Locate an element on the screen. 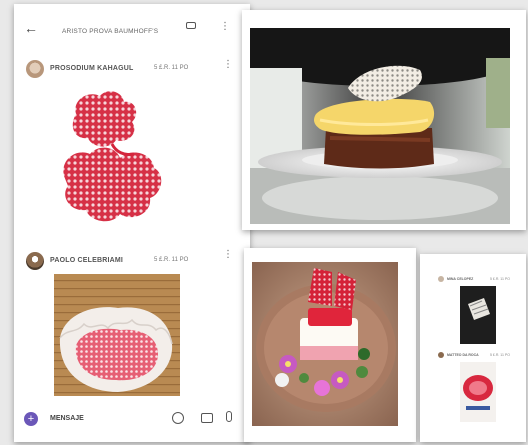 The height and width of the screenshot is (445, 528). cake-photo-card is located at coordinates (330, 345).